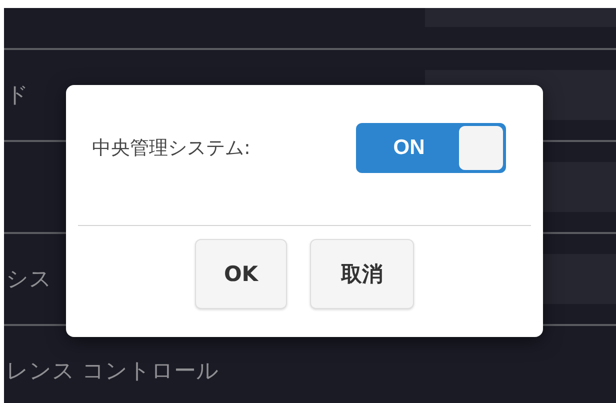  Describe the element at coordinates (362, 274) in the screenshot. I see `dialog-button: 取消` at that location.